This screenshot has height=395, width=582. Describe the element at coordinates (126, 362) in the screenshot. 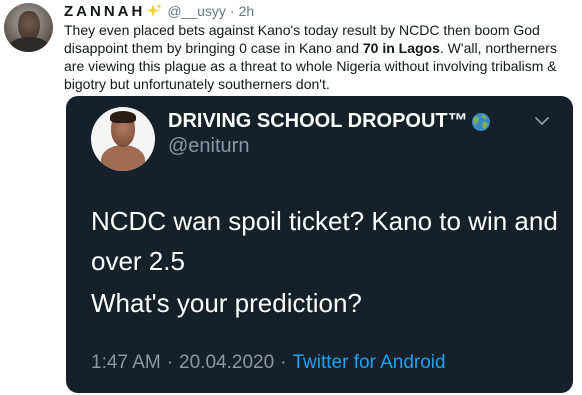

I see `quoted-time: 1:47 AM` at that location.